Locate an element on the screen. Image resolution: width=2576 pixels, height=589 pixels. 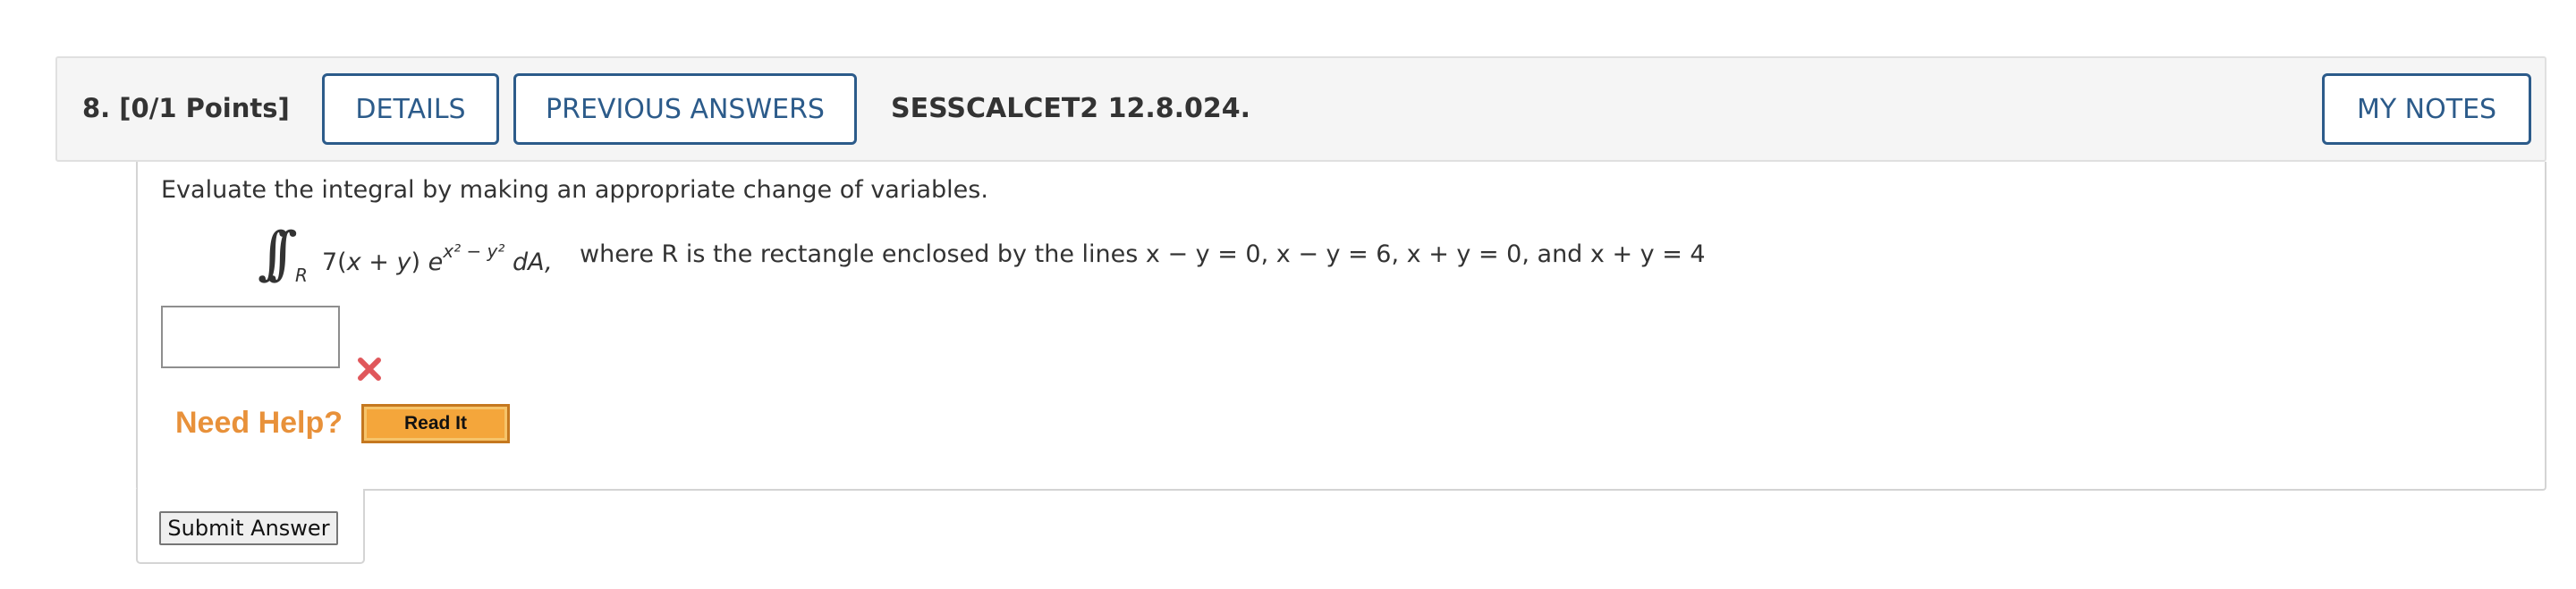
integrand-e: e is located at coordinates (436, 262).